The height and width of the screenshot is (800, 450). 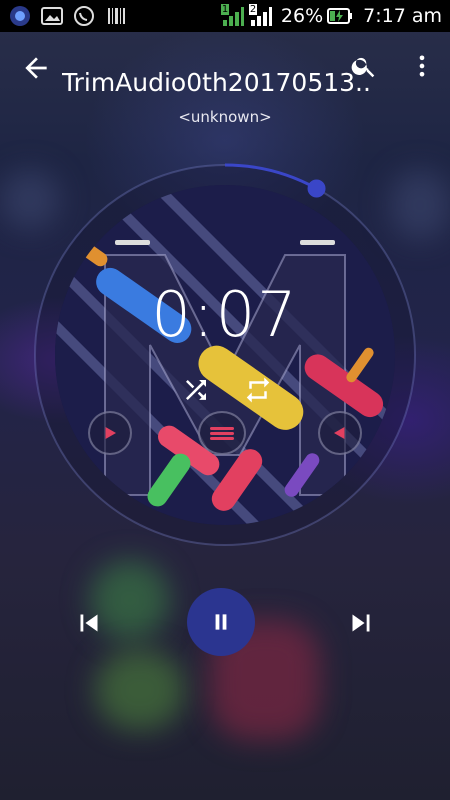 I want to click on play-right-icon, so click(x=339, y=433).